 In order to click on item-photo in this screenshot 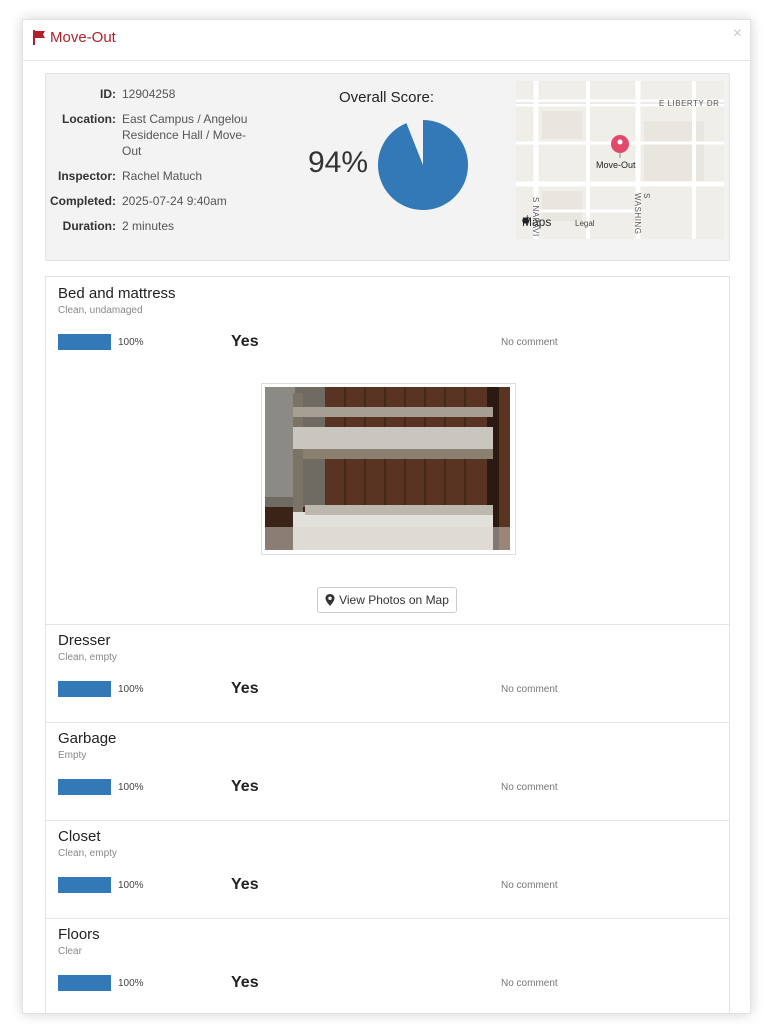, I will do `click(388, 469)`.